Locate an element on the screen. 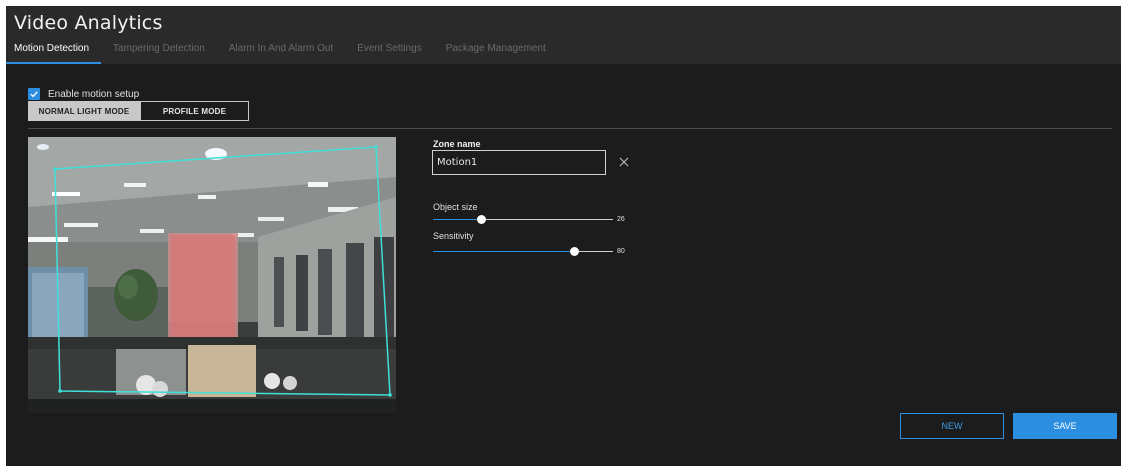 The width and height of the screenshot is (1121, 466). profile-mode-button: PROFILE MODE is located at coordinates (194, 111).